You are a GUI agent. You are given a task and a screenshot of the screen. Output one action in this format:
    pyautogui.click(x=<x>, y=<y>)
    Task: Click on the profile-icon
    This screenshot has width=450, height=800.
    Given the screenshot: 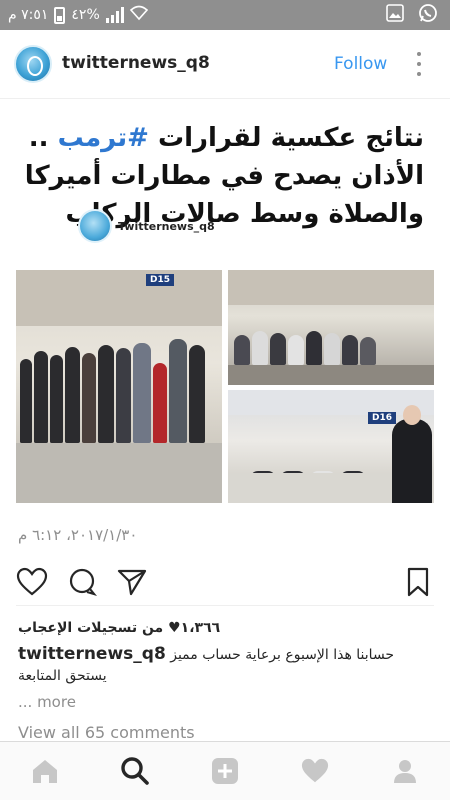 What is the action you would take?
    pyautogui.click(x=405, y=771)
    